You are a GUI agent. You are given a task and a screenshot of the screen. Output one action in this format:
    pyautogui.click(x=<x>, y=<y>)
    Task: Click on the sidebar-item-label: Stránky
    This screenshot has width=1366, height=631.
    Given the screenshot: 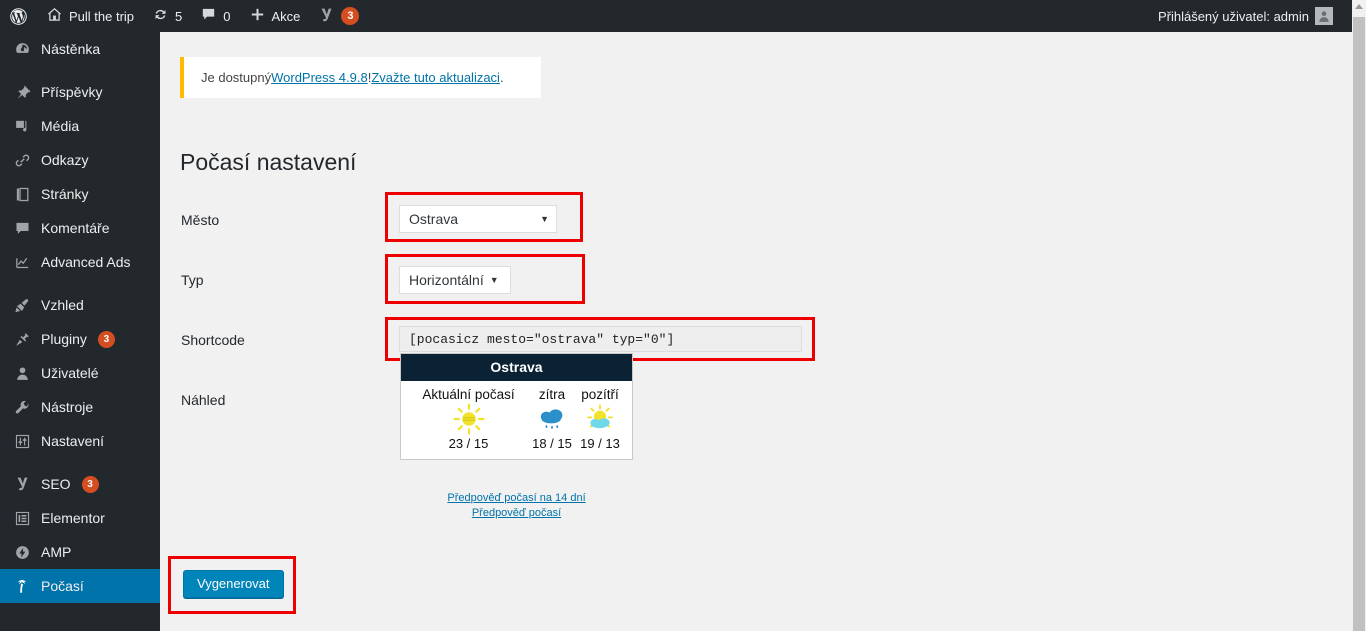 What is the action you would take?
    pyautogui.click(x=65, y=194)
    